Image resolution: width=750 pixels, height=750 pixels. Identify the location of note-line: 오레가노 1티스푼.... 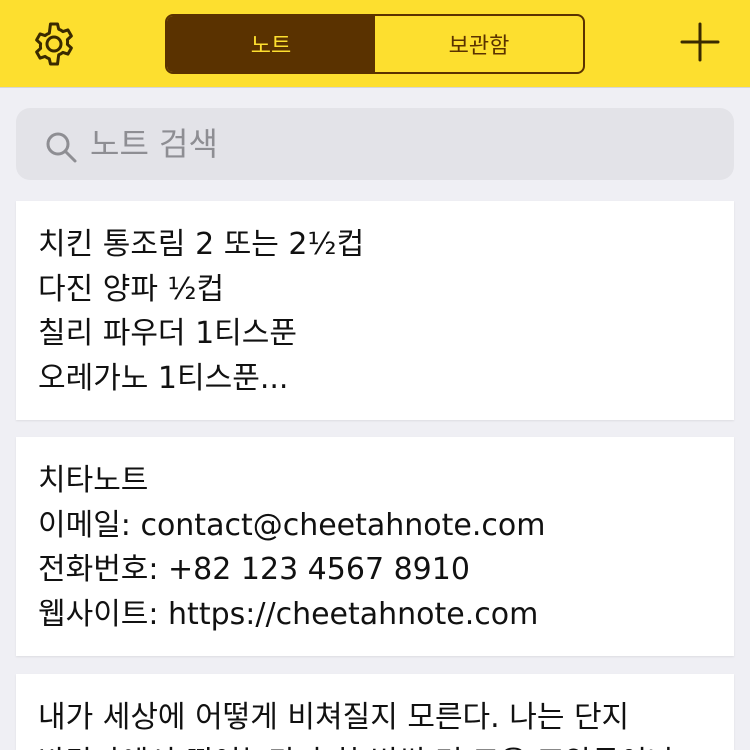
(163, 378).